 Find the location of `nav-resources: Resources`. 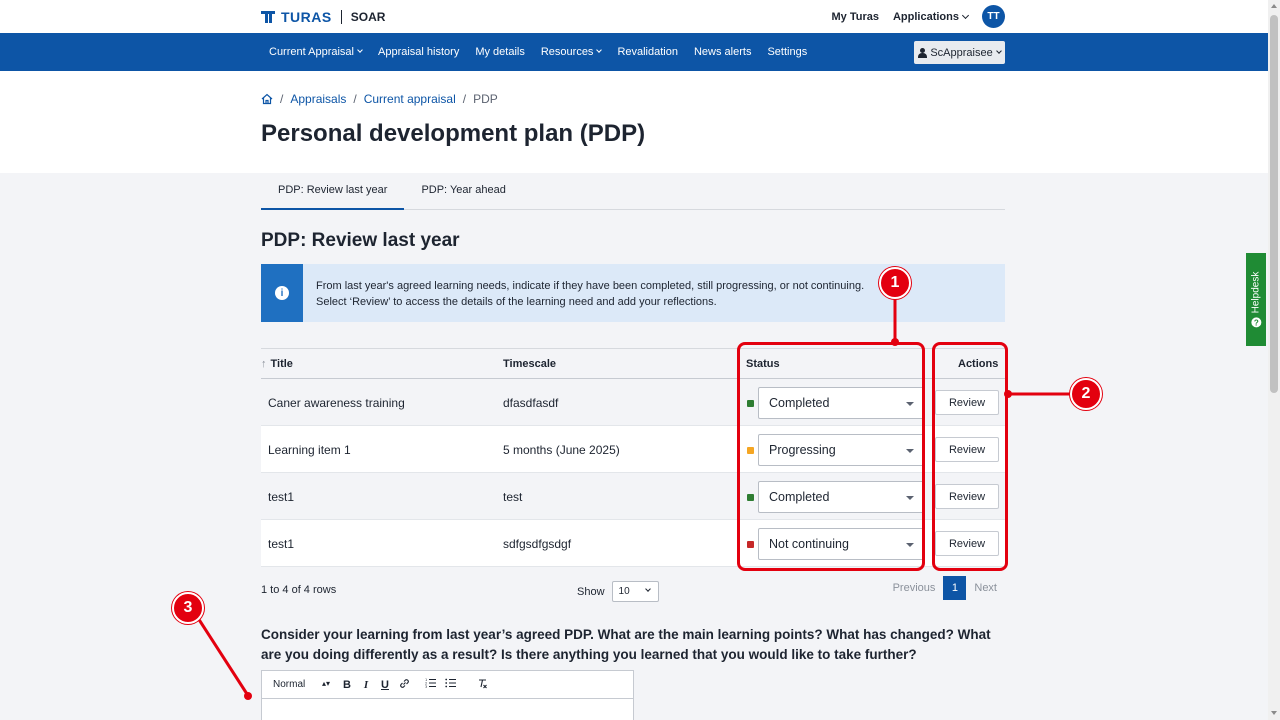

nav-resources: Resources is located at coordinates (571, 52).